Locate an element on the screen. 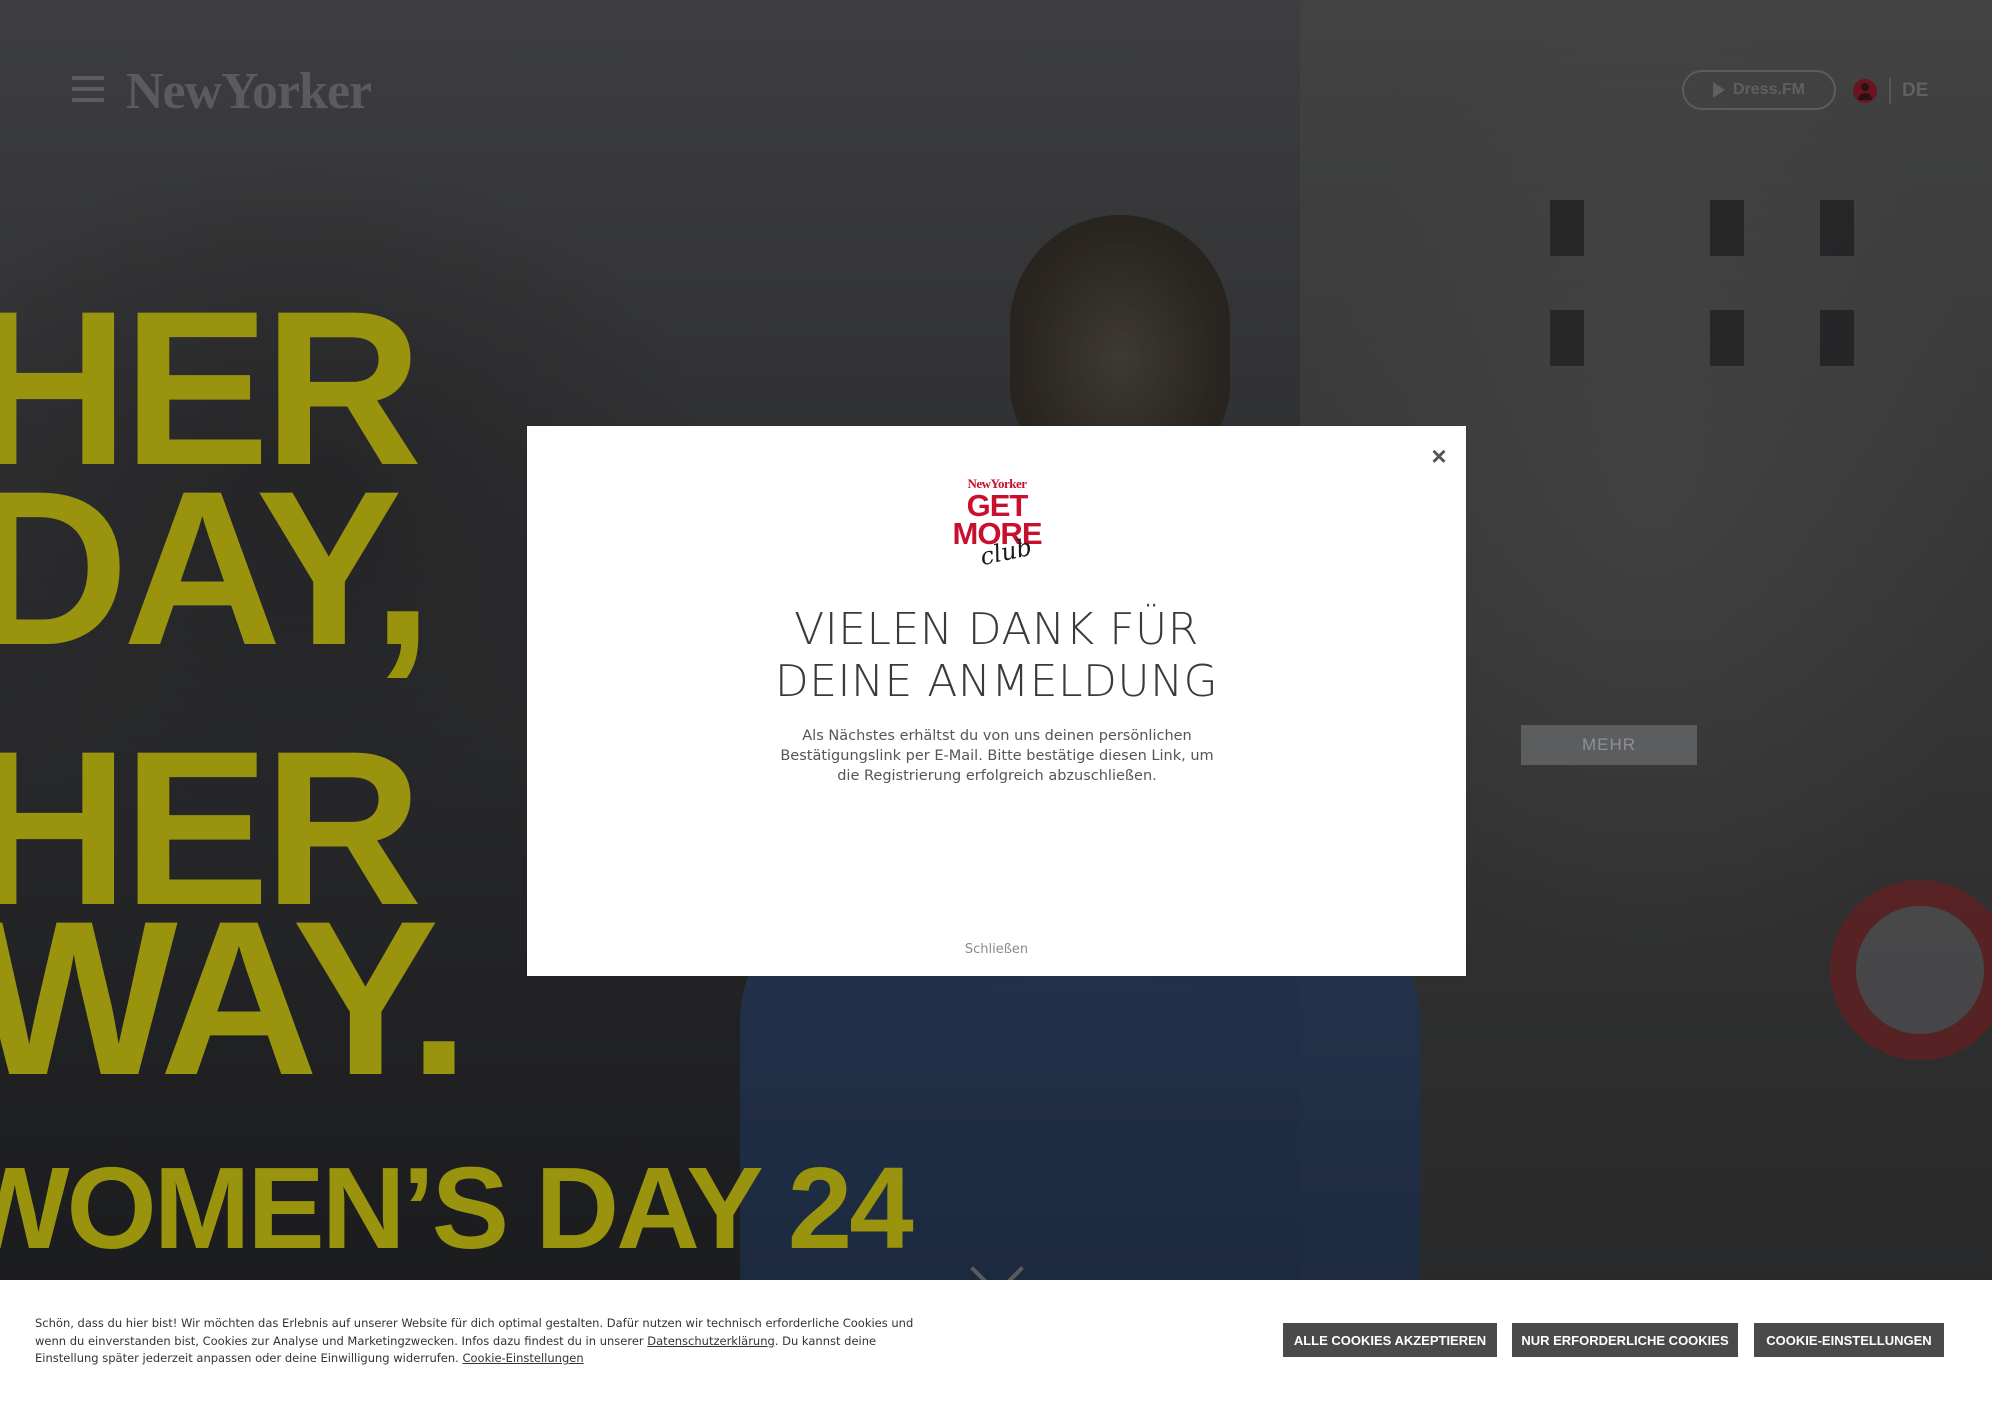  dress-fm-label: Dress.FM is located at coordinates (1769, 89).